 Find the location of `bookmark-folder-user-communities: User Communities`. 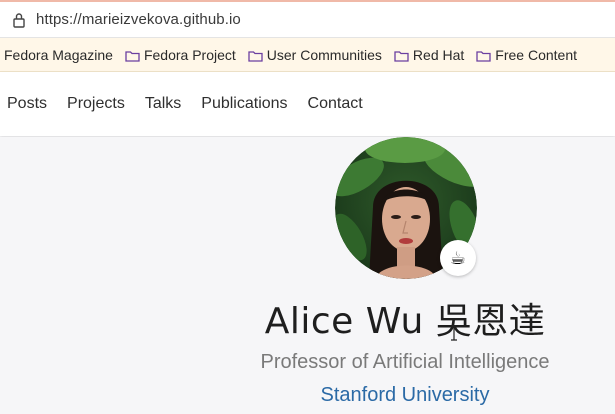

bookmark-folder-user-communities: User Communities is located at coordinates (315, 55).